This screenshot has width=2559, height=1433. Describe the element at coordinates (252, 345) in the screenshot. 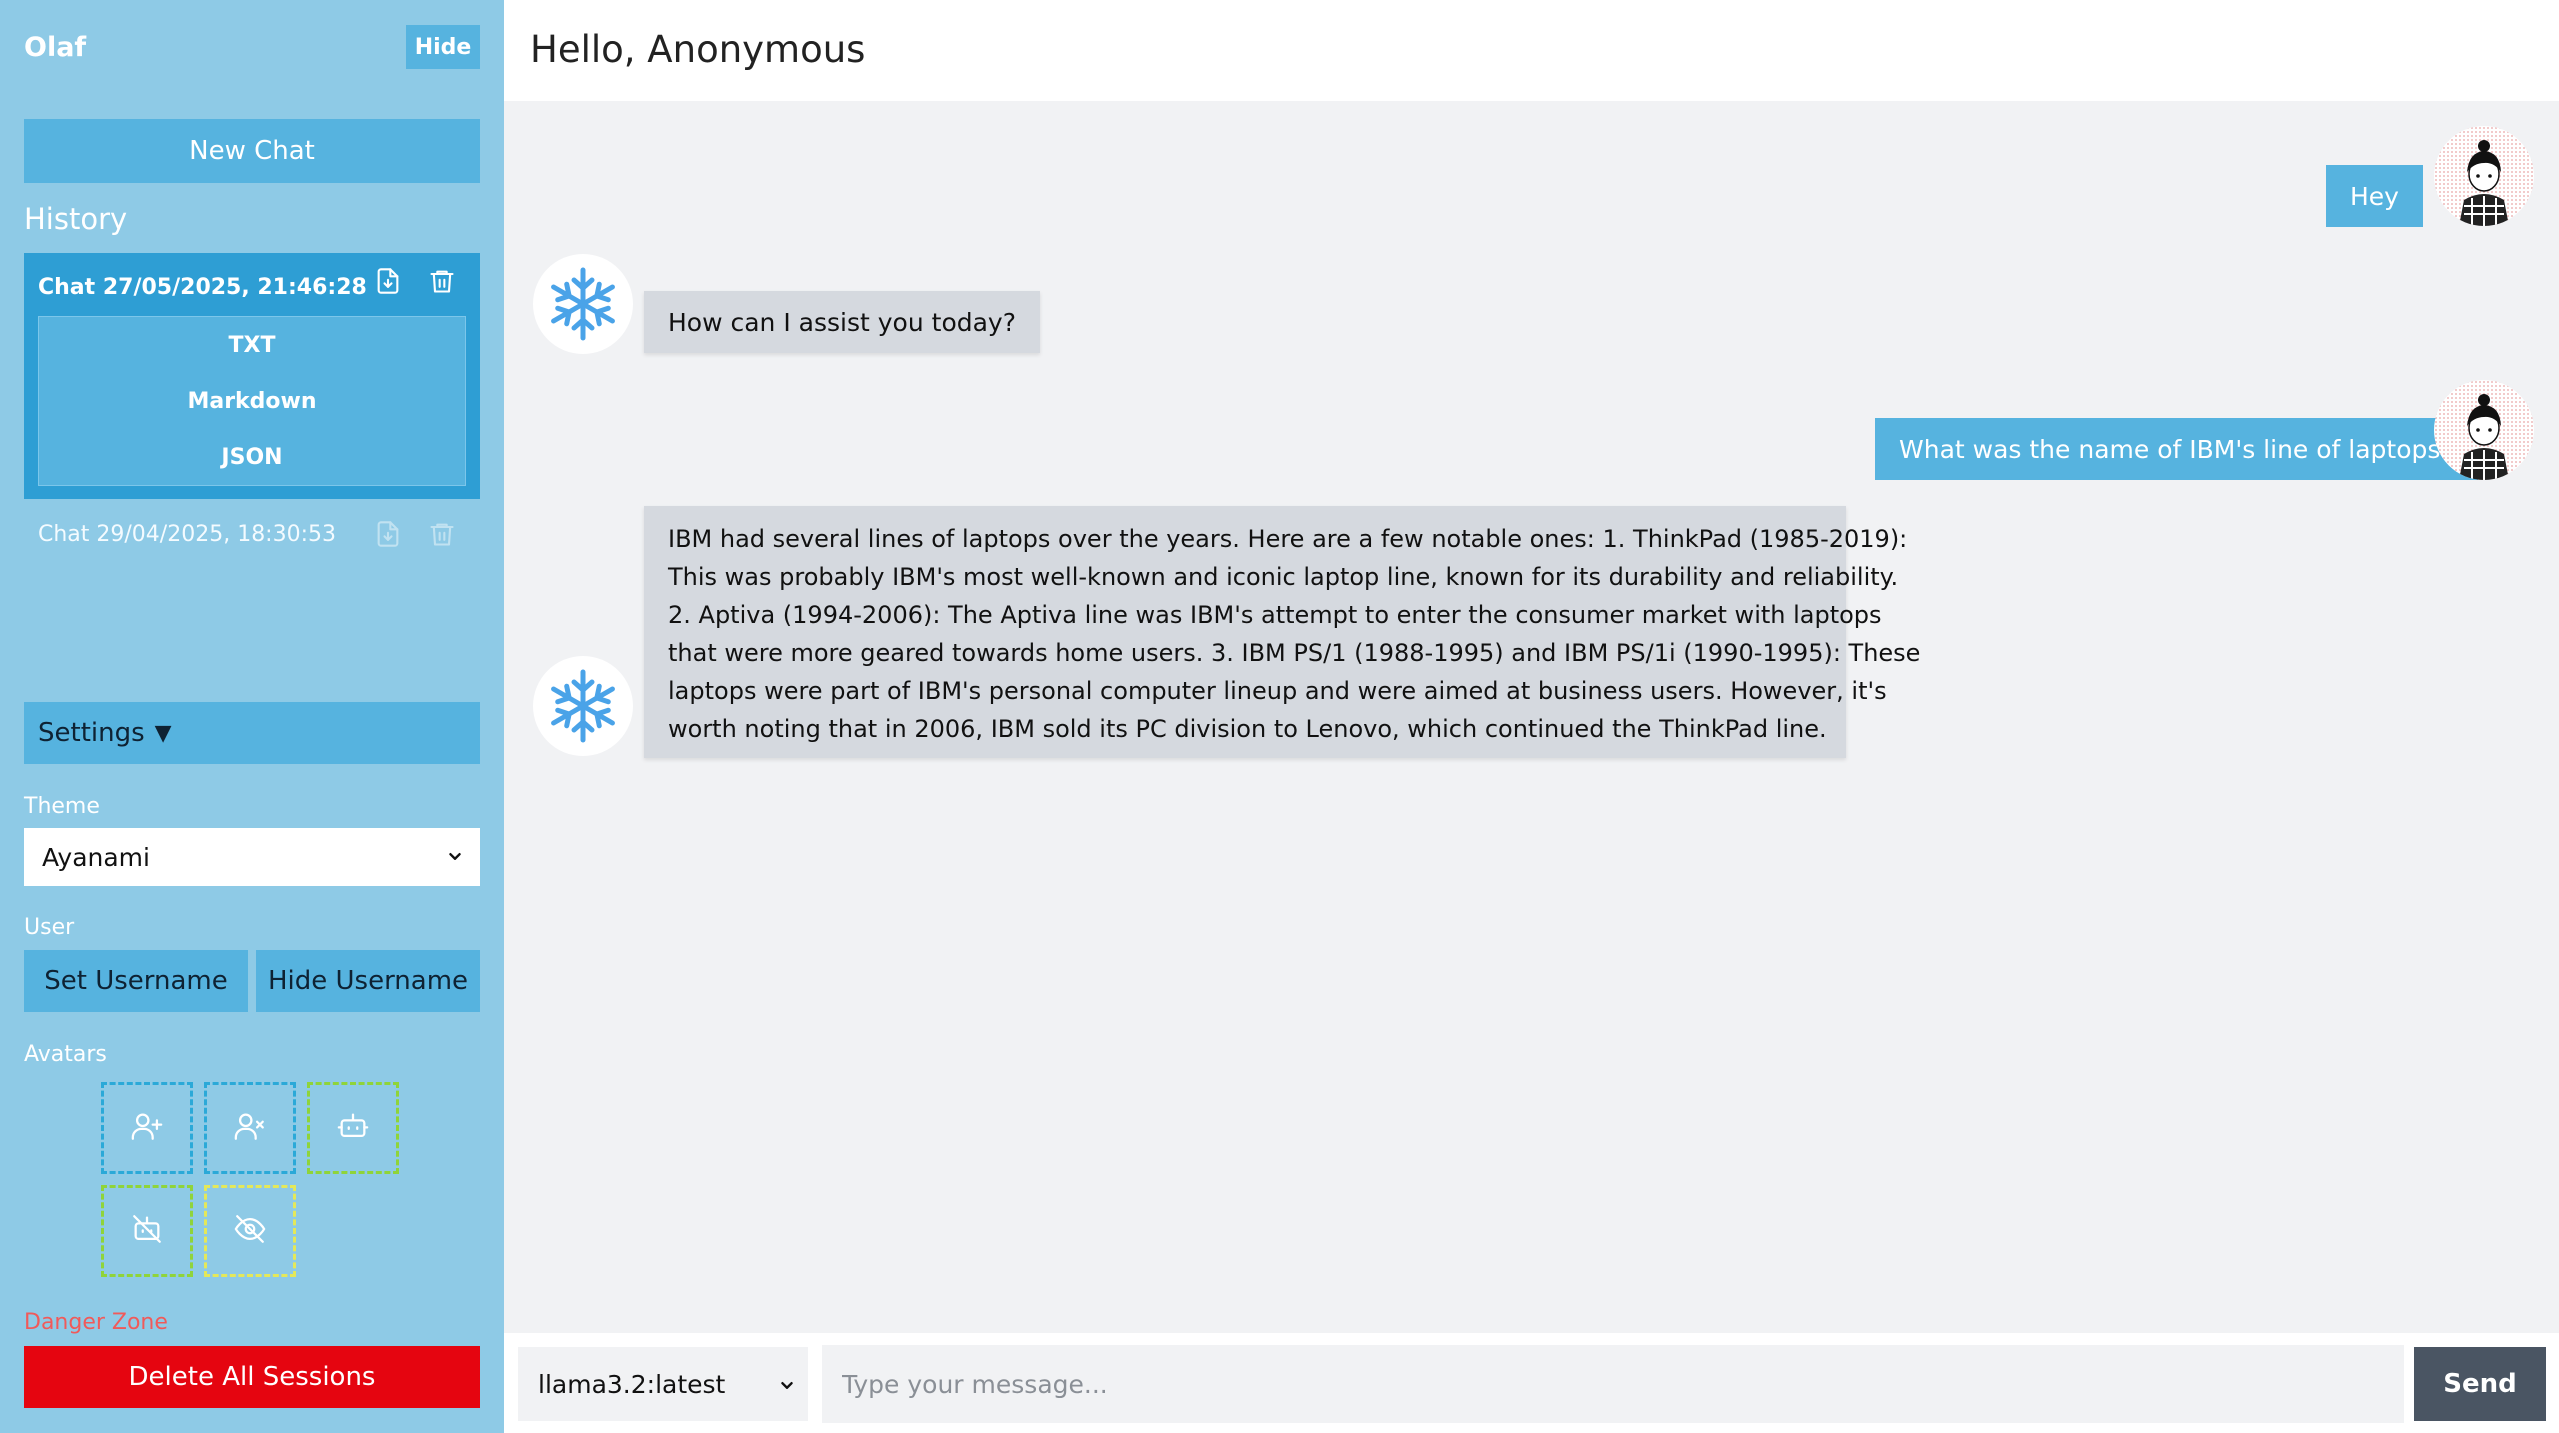

I see `export-txt-option: TXT` at that location.